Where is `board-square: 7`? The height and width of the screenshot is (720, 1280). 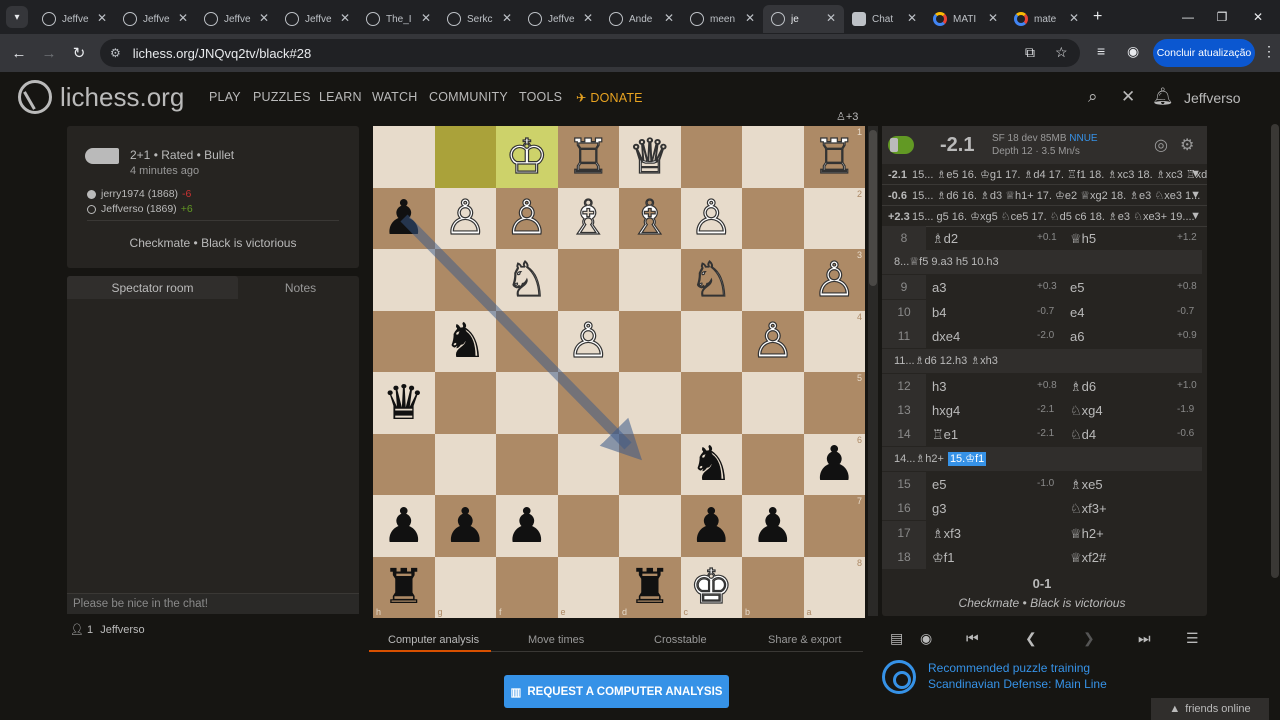
board-square: 7 is located at coordinates (834, 526).